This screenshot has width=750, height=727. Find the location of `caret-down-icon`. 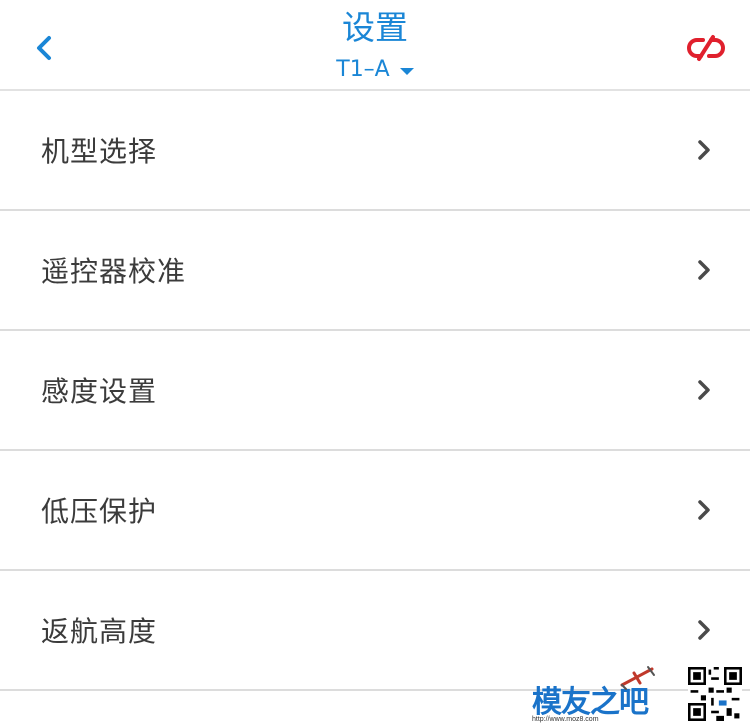

caret-down-icon is located at coordinates (406, 71).